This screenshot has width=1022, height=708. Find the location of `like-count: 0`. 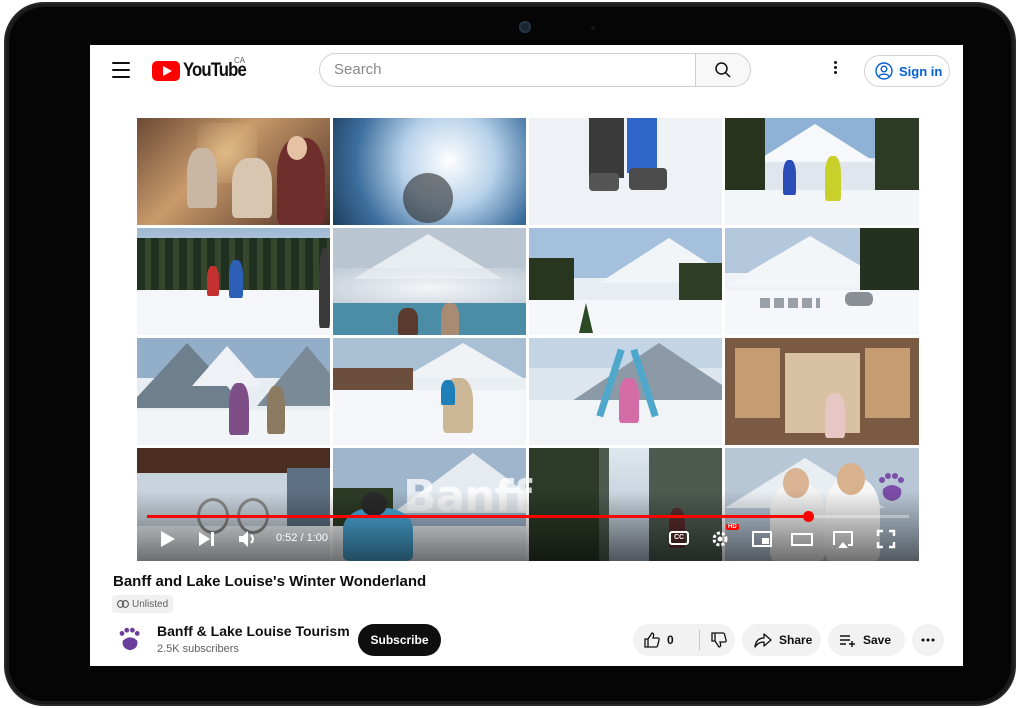

like-count: 0 is located at coordinates (670, 640).